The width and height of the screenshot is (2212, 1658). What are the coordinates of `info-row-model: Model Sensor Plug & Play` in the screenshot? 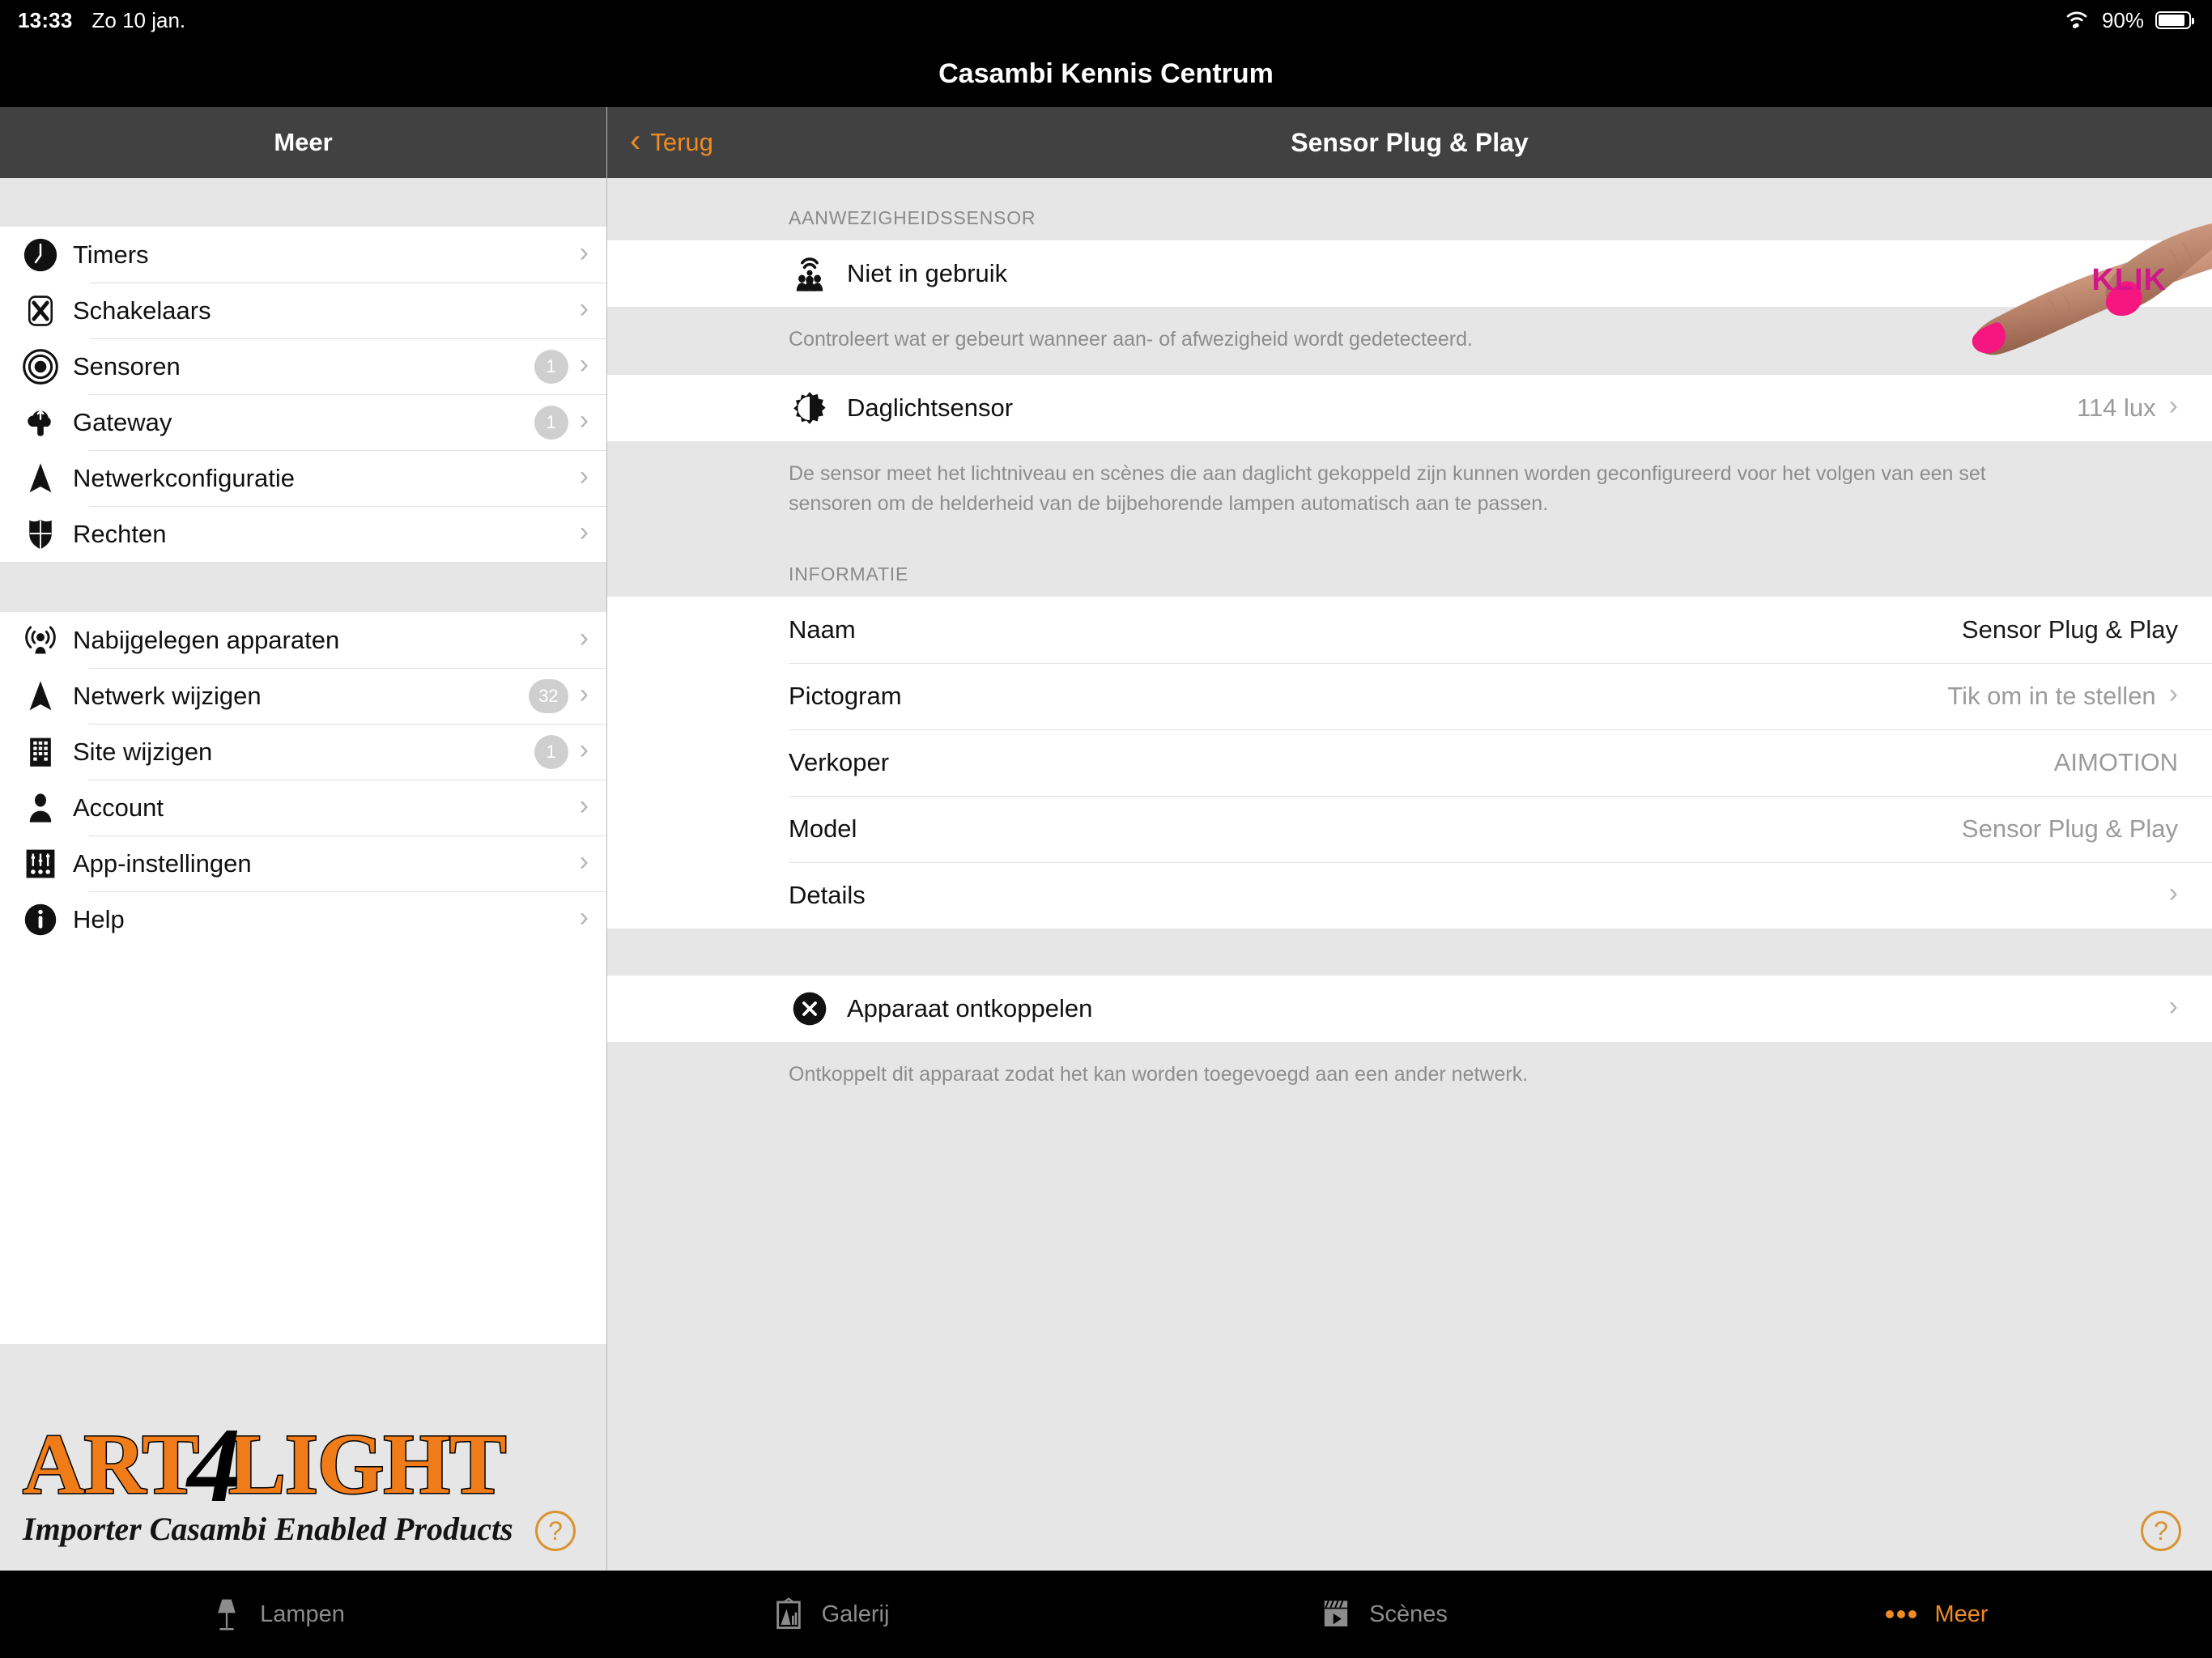 It's located at (1410, 828).